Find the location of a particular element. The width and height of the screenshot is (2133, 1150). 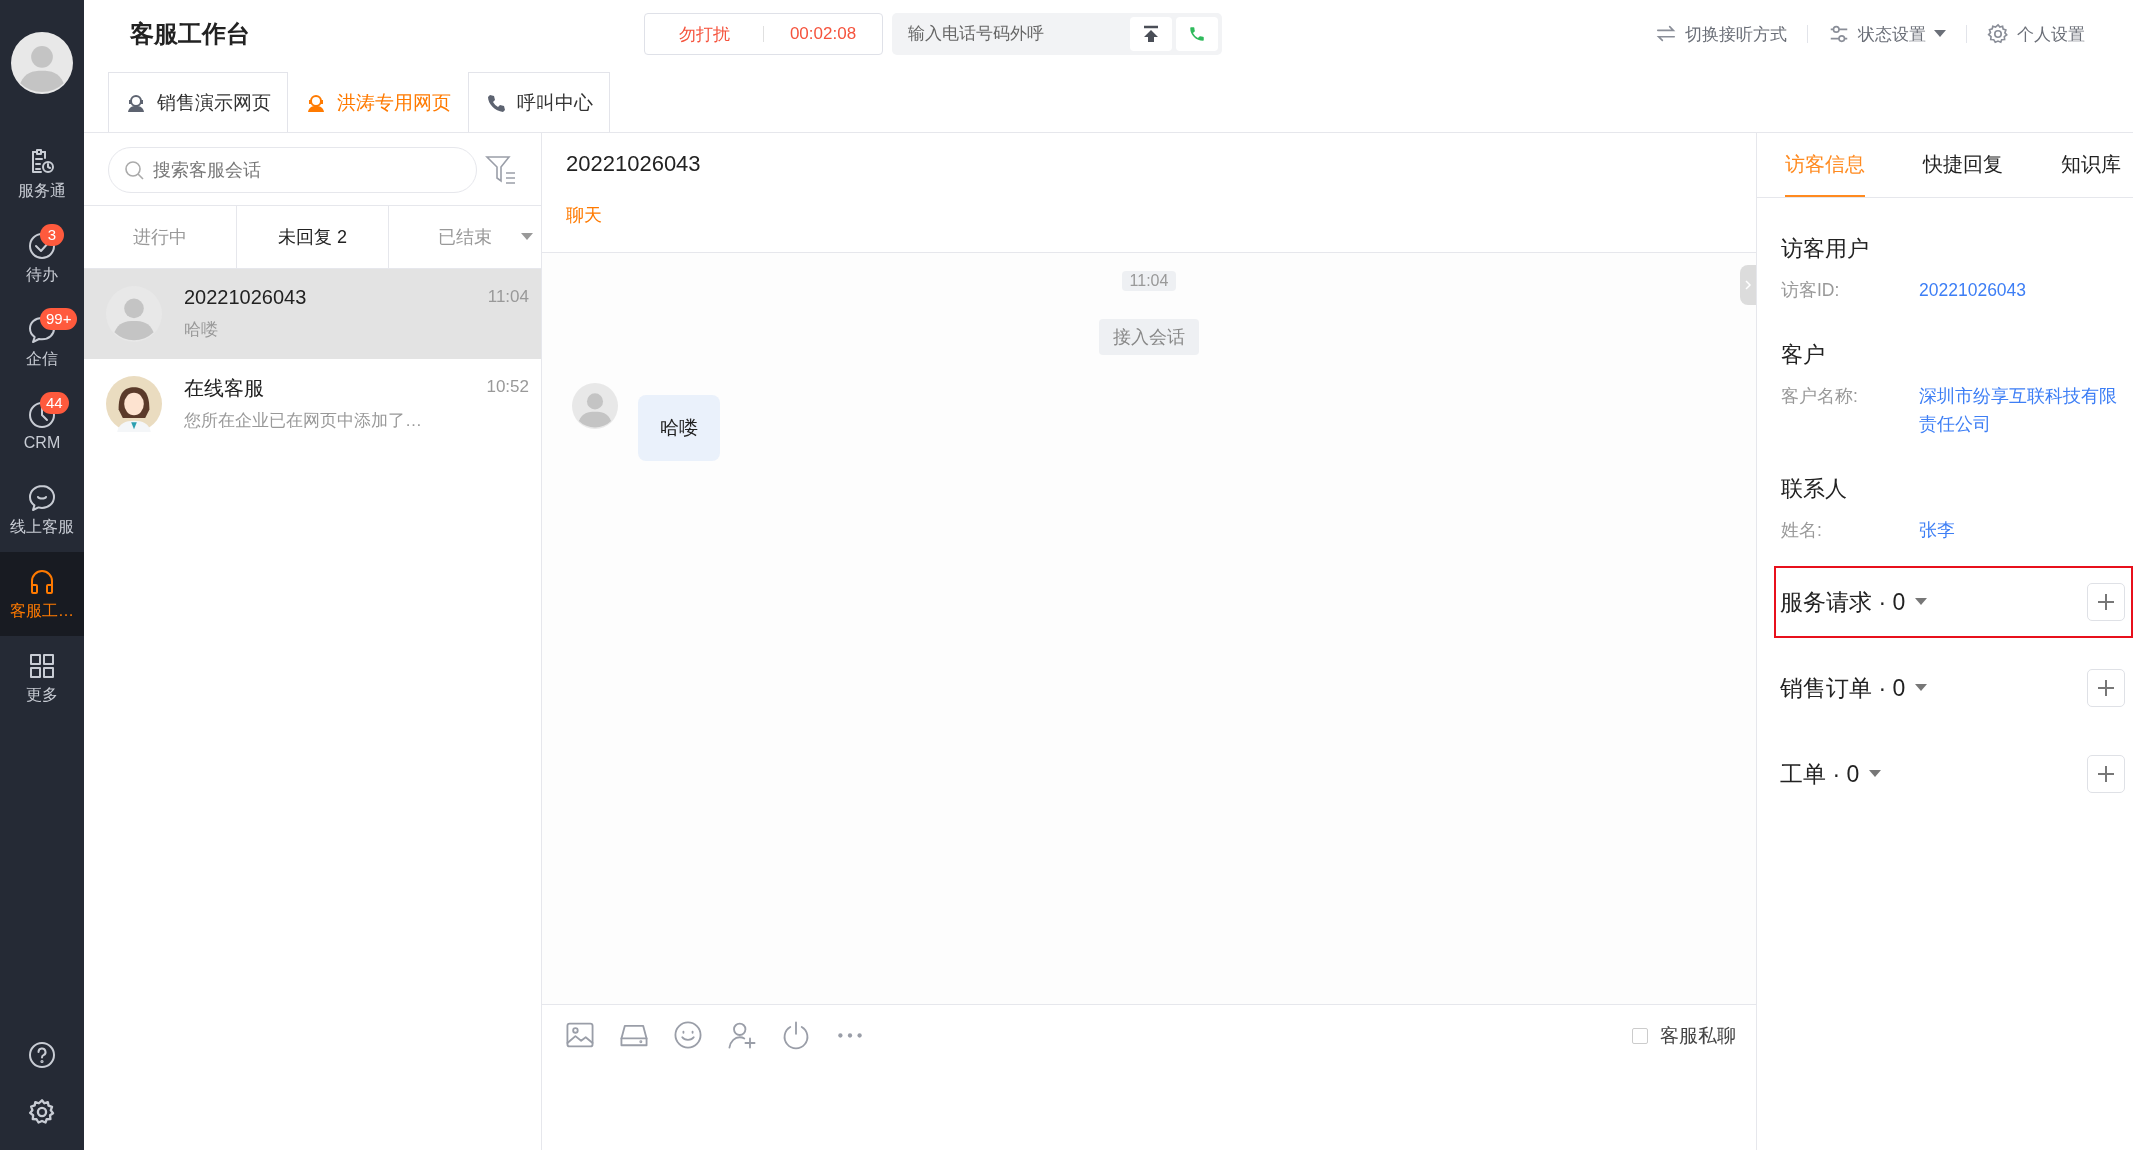

toolbar-action: 状态设置 is located at coordinates (1887, 34).